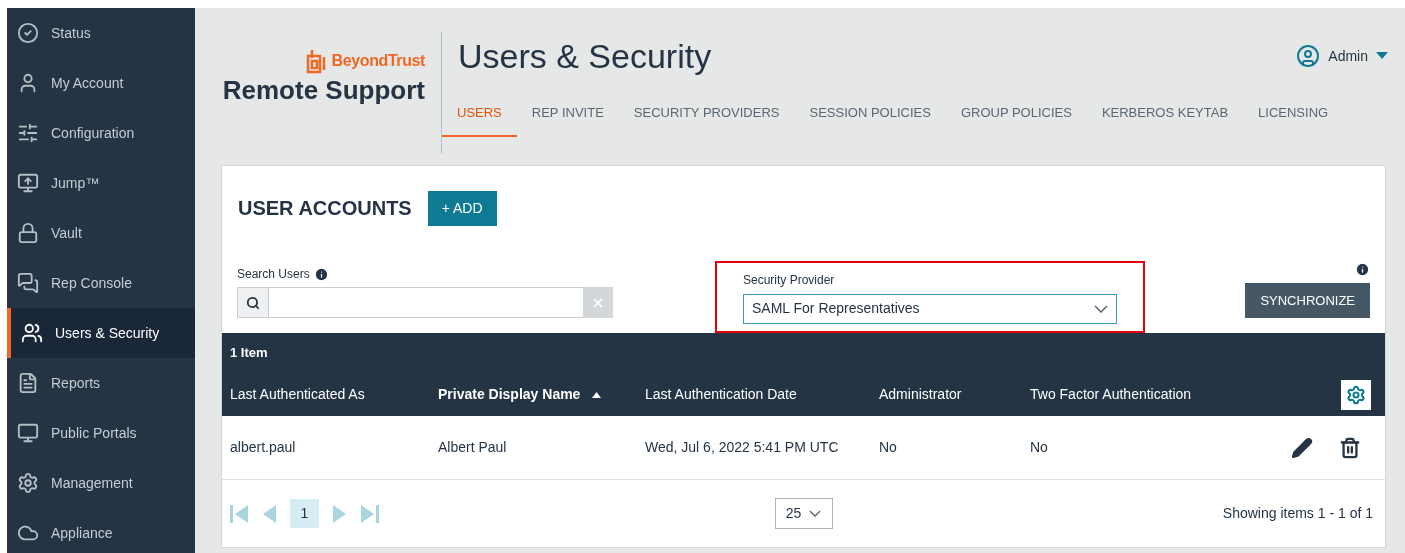 This screenshot has width=1405, height=553. What do you see at coordinates (1293, 118) in the screenshot?
I see `tab: LICENSING` at bounding box center [1293, 118].